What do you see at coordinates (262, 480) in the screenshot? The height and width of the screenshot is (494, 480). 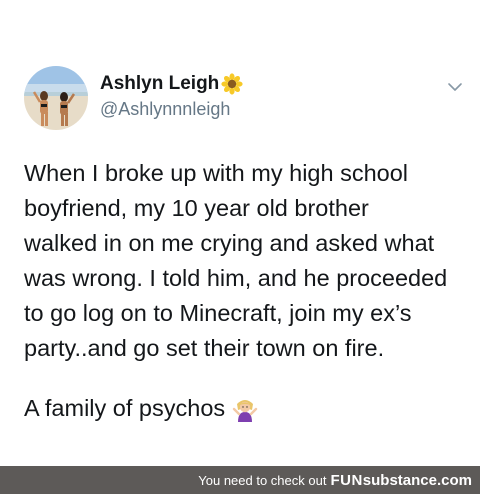 I see `watermark-text: You need to check out` at bounding box center [262, 480].